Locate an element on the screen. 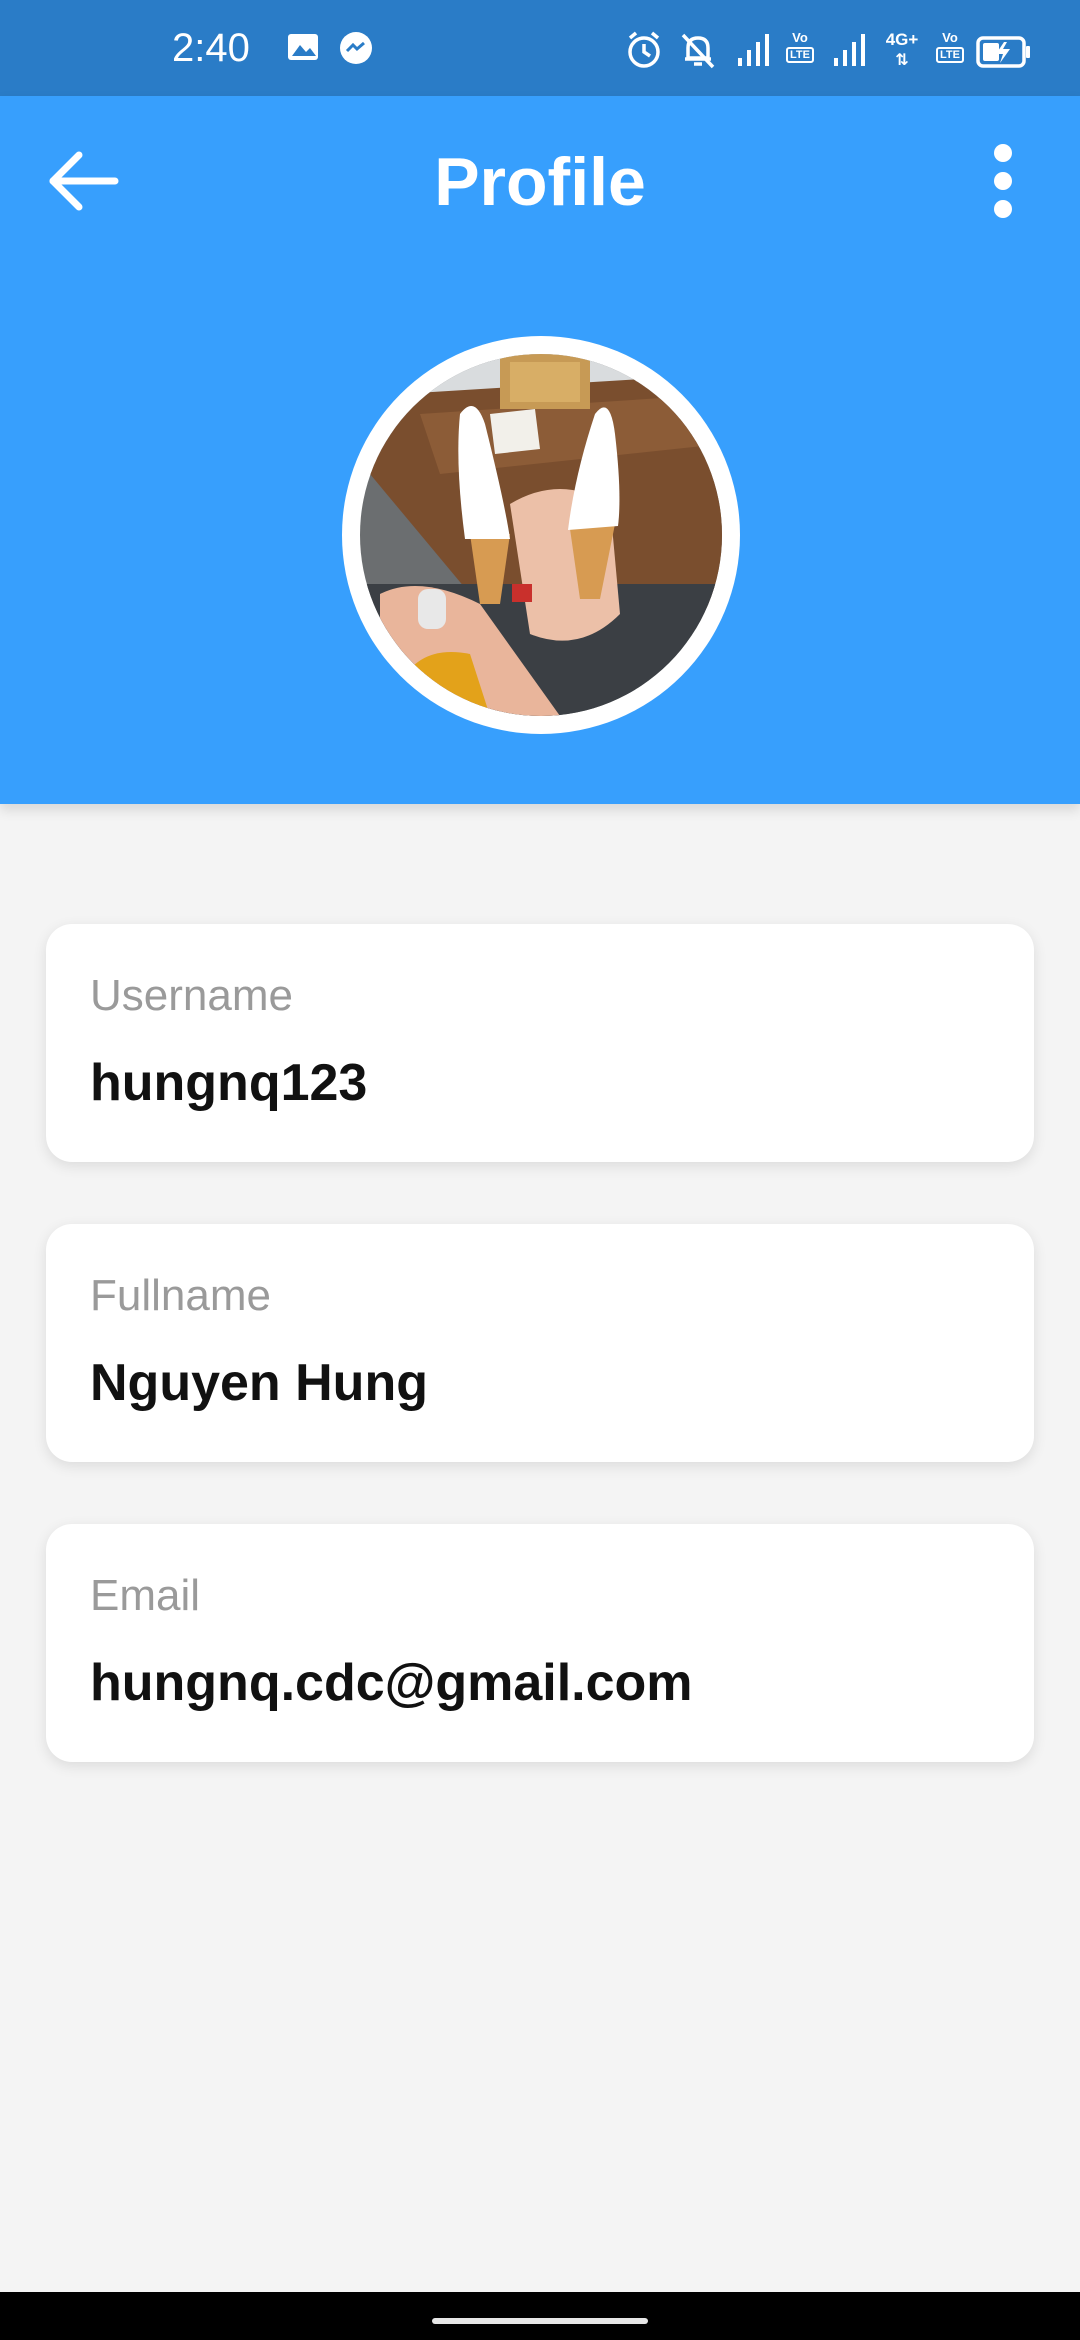 The height and width of the screenshot is (2340, 1080). fullname-label: Fullname is located at coordinates (180, 1295).